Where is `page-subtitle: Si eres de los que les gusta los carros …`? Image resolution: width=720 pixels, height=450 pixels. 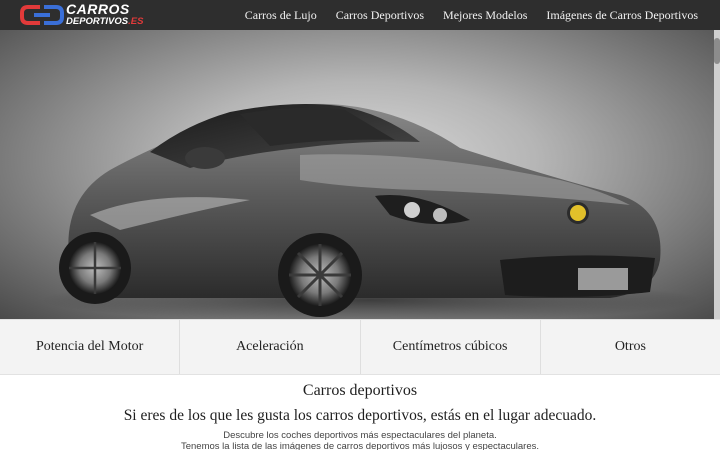 page-subtitle: Si eres de los que les gusta los carros … is located at coordinates (360, 415).